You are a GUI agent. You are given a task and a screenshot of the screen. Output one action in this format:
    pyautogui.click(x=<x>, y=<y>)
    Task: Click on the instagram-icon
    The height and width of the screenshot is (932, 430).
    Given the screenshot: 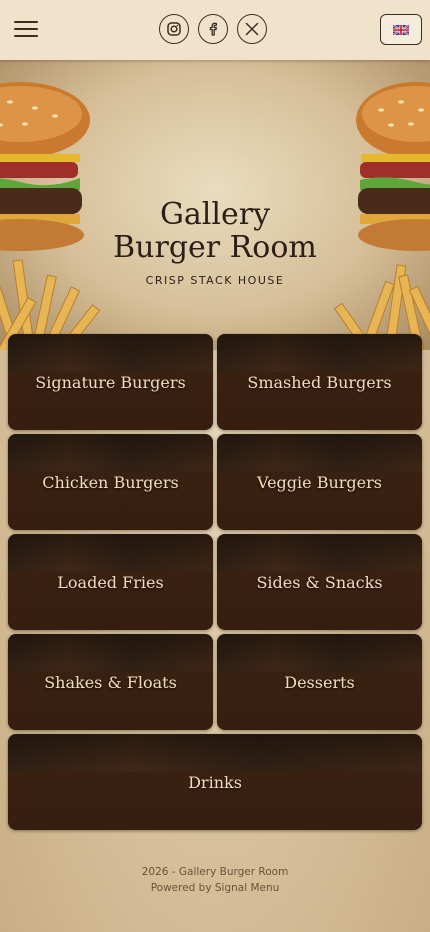 What is the action you would take?
    pyautogui.click(x=174, y=29)
    